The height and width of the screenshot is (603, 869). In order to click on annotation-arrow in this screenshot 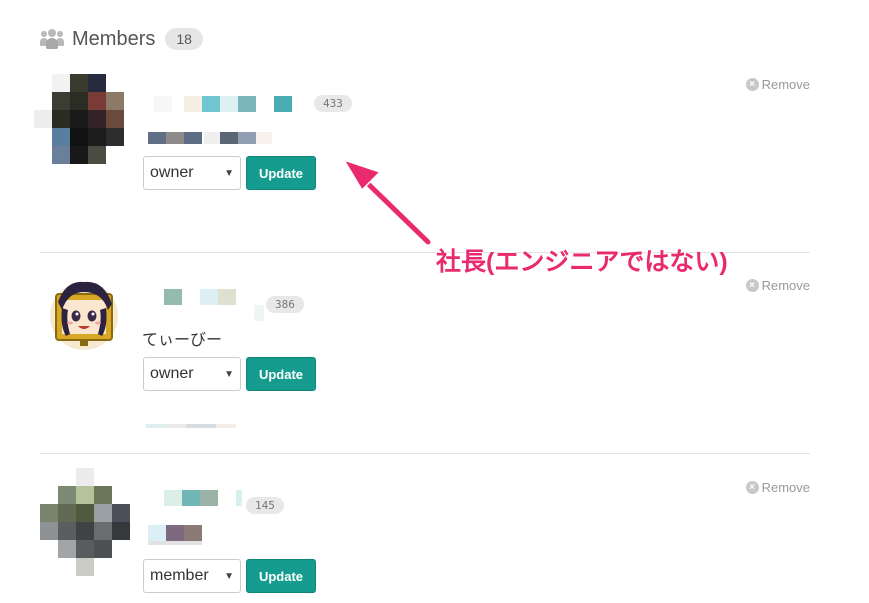, I will do `click(387, 202)`.